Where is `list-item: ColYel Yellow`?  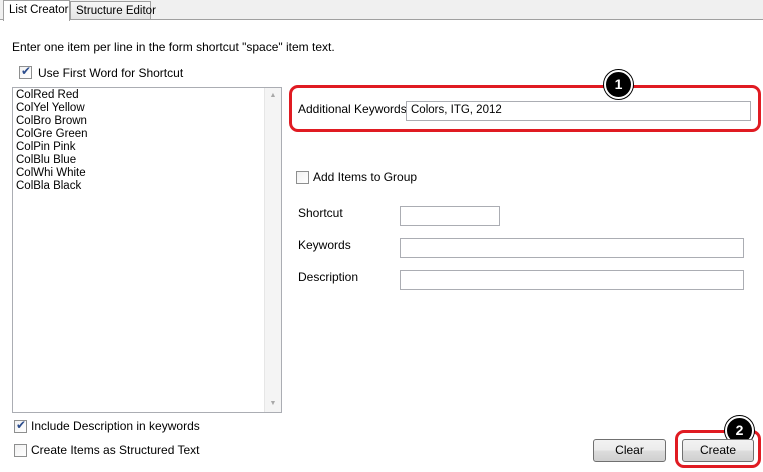 list-item: ColYel Yellow is located at coordinates (50, 108).